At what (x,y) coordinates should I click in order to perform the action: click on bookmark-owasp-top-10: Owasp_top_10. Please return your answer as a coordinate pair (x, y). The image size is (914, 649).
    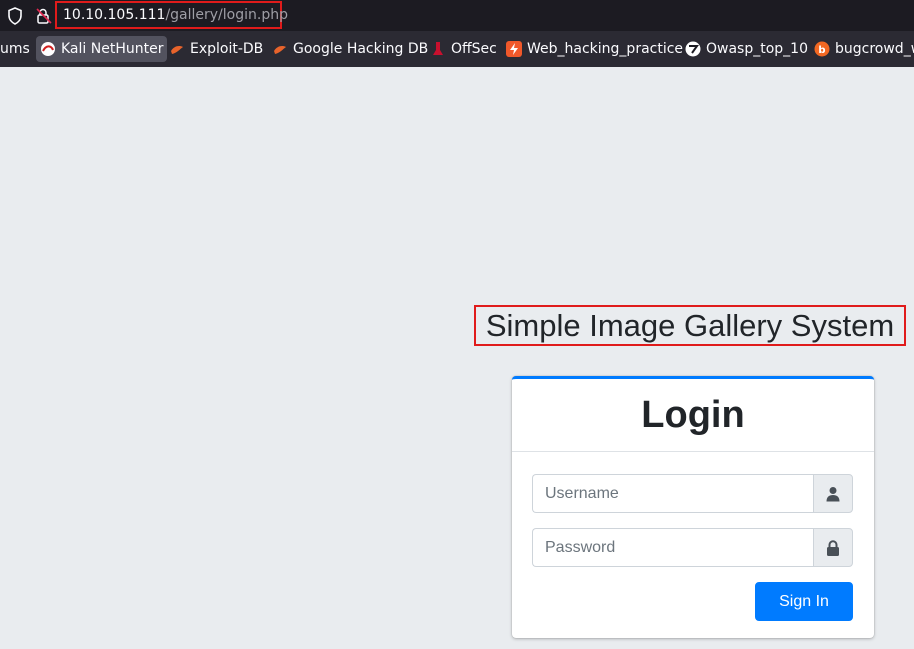
    Looking at the image, I should click on (746, 49).